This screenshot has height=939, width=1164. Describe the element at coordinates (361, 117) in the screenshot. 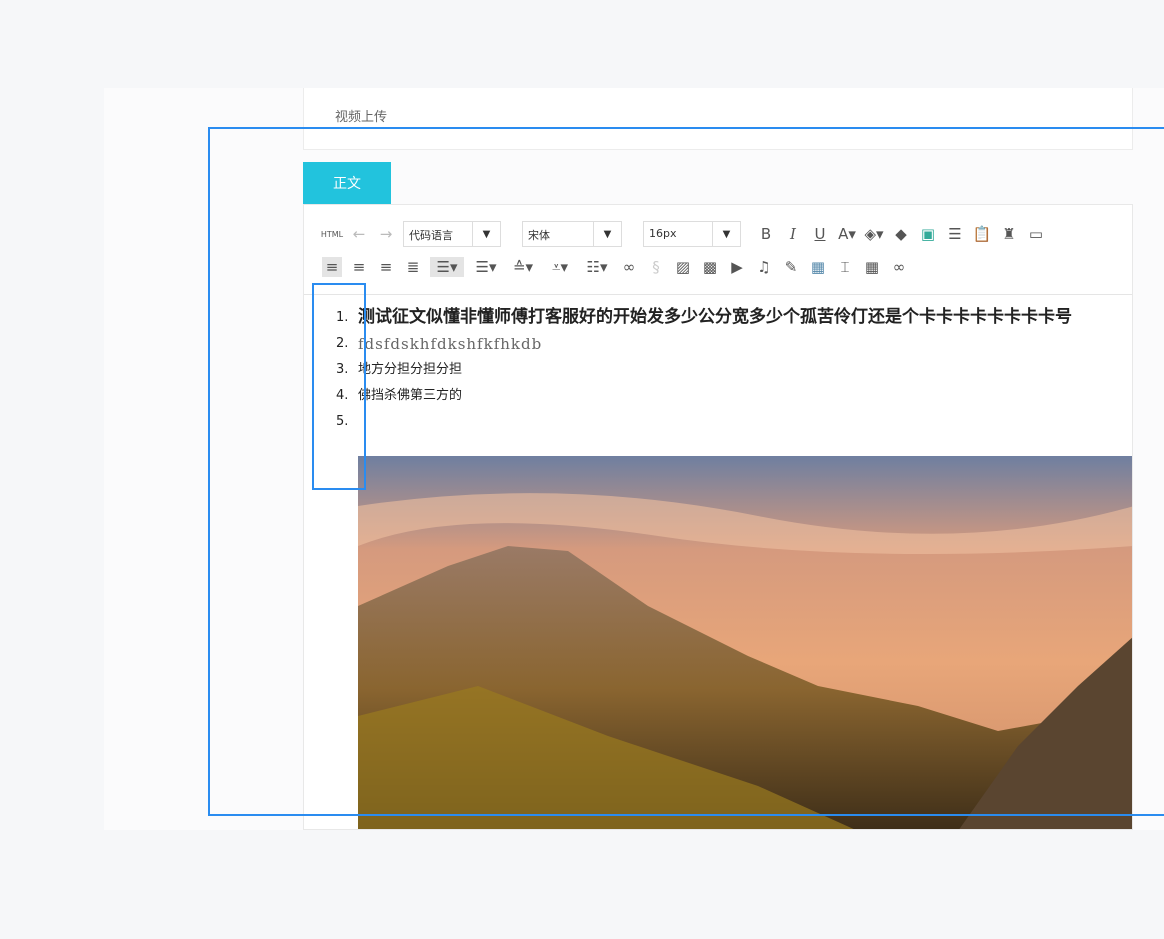

I see `video-upload-label: 视频上传` at that location.